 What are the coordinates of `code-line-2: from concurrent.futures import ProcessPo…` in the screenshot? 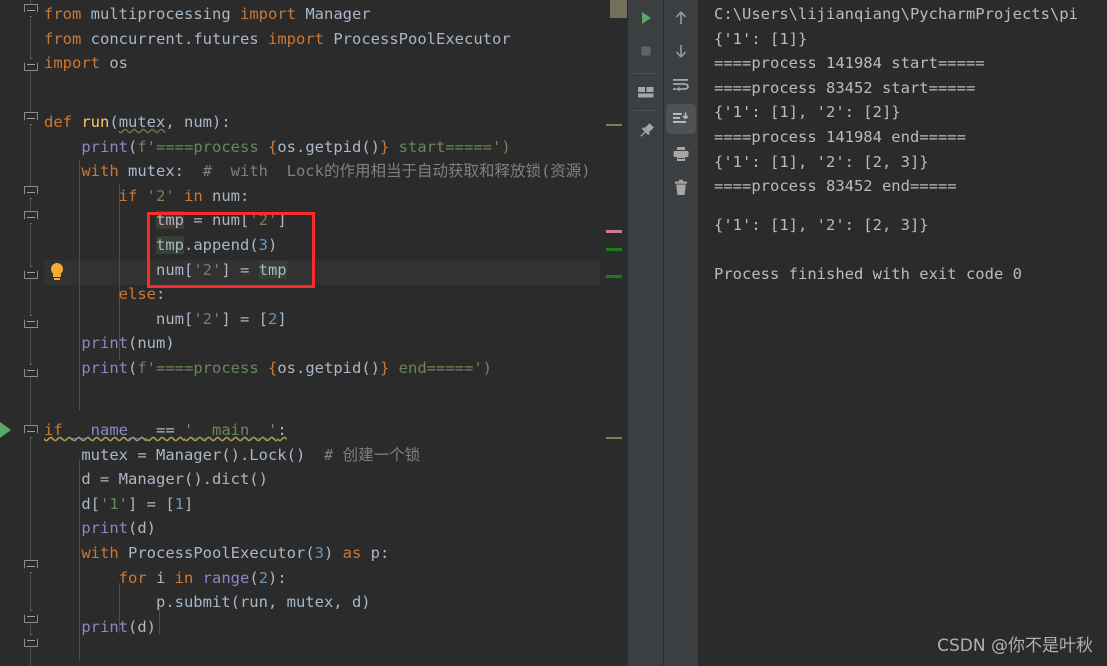 It's located at (300, 39).